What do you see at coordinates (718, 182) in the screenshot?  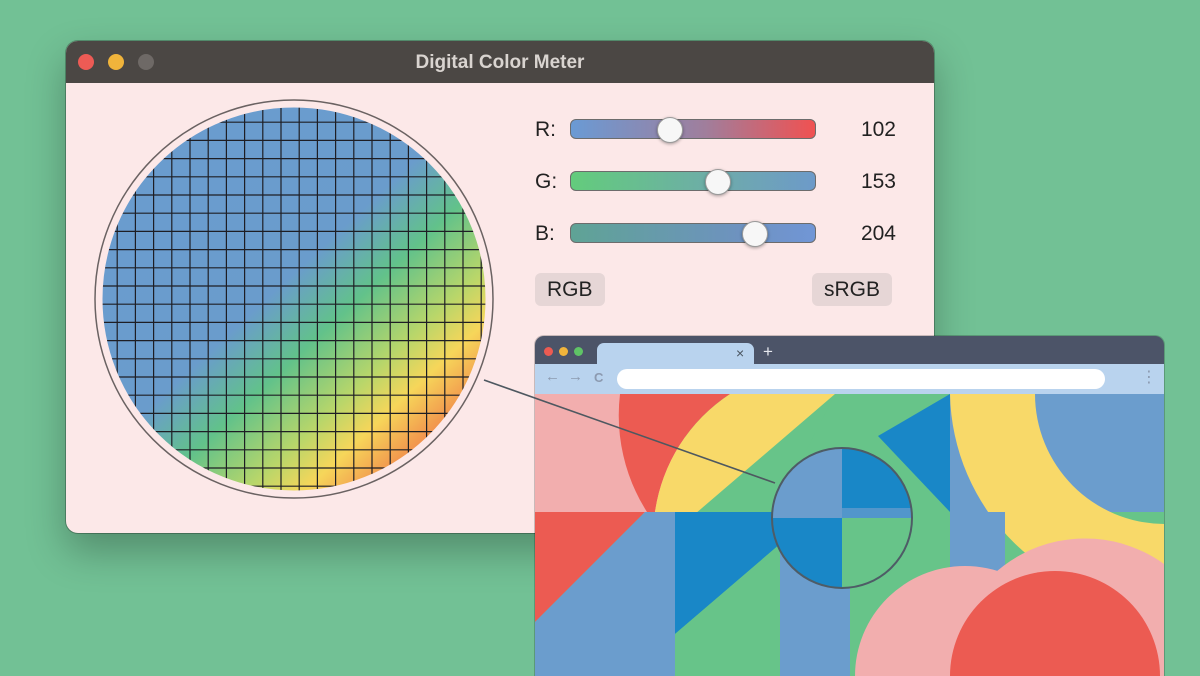 I see `green-slider-knob` at bounding box center [718, 182].